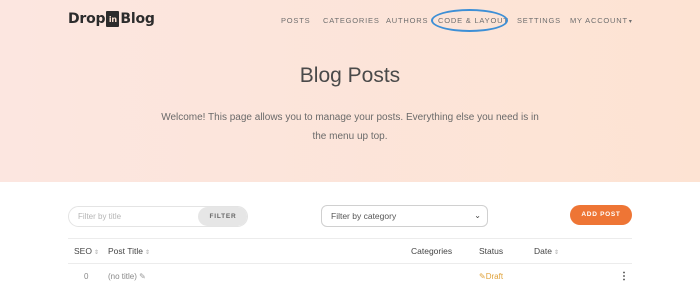 This screenshot has height=290, width=700. I want to click on th-post-title: Post Title ⇕, so click(129, 251).